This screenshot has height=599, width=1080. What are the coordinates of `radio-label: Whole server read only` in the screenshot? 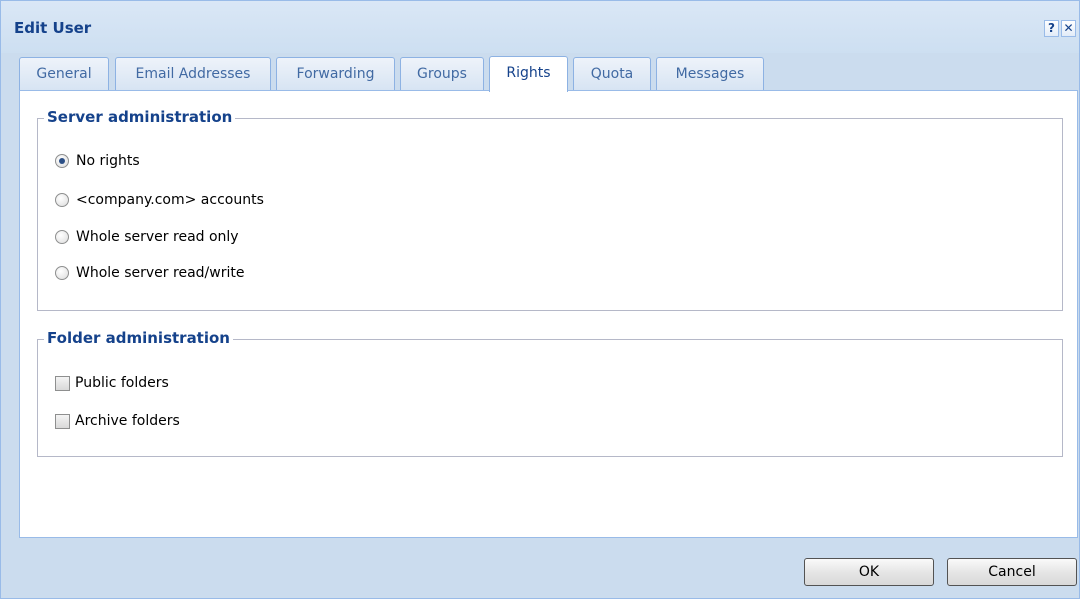 It's located at (157, 237).